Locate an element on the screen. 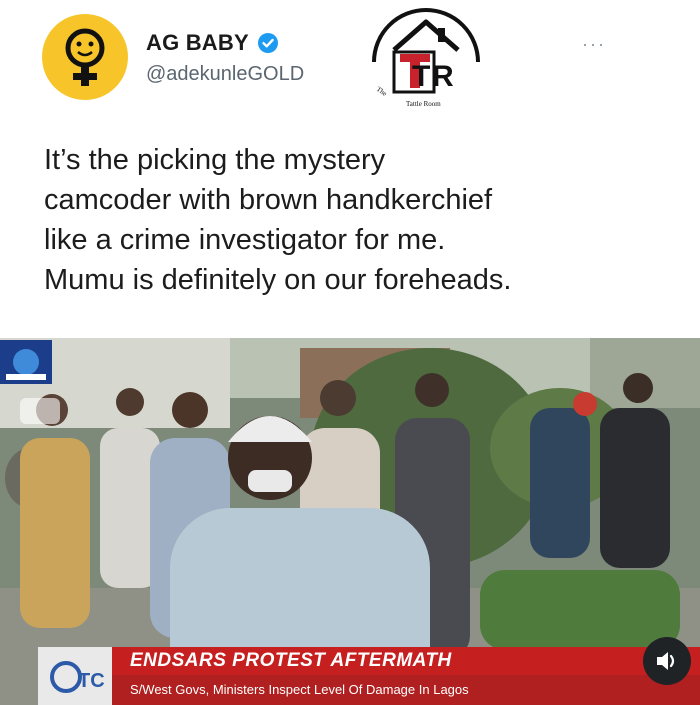 The height and width of the screenshot is (705, 700). user-handle: @adekunleGOLD is located at coordinates (225, 74).